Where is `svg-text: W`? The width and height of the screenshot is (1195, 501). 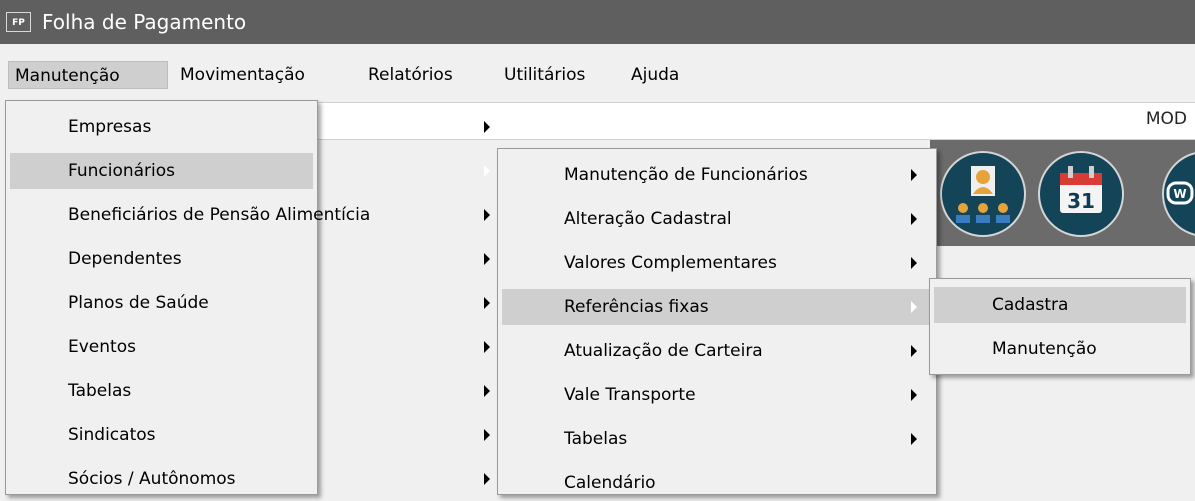 svg-text: W is located at coordinates (1179, 194).